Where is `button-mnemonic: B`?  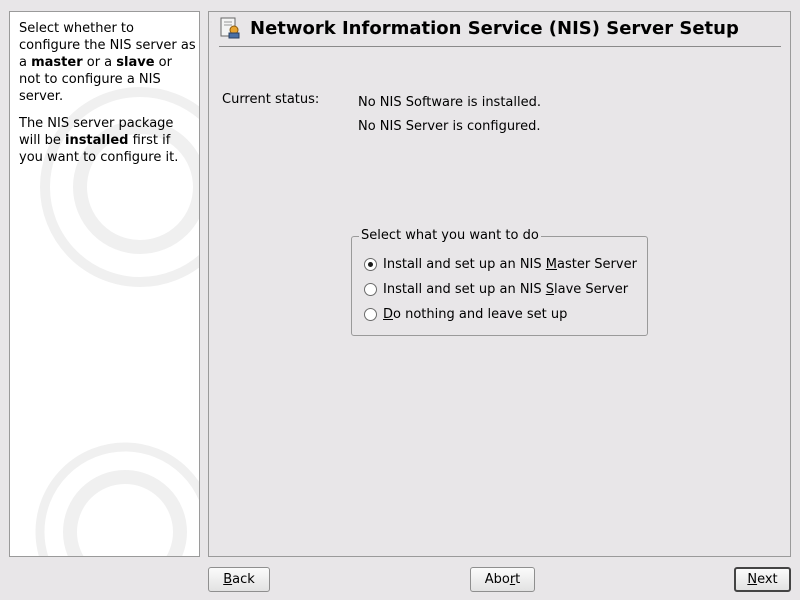 button-mnemonic: B is located at coordinates (228, 579).